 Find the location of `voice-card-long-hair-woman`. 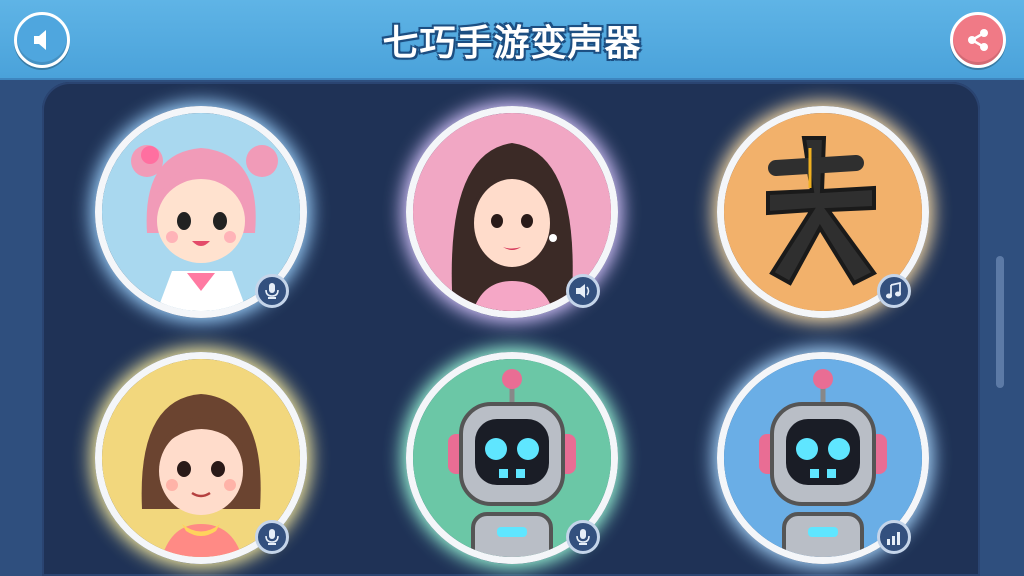

voice-card-long-hair-woman is located at coordinates (512, 212).